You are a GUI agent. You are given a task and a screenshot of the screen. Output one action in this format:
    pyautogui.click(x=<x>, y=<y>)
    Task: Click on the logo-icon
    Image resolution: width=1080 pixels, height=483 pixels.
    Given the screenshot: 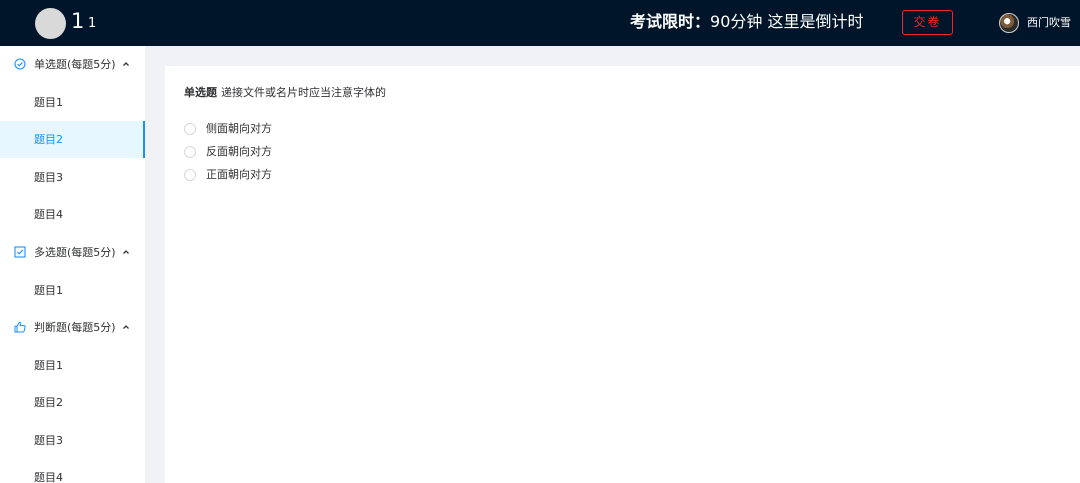 What is the action you would take?
    pyautogui.click(x=50, y=23)
    